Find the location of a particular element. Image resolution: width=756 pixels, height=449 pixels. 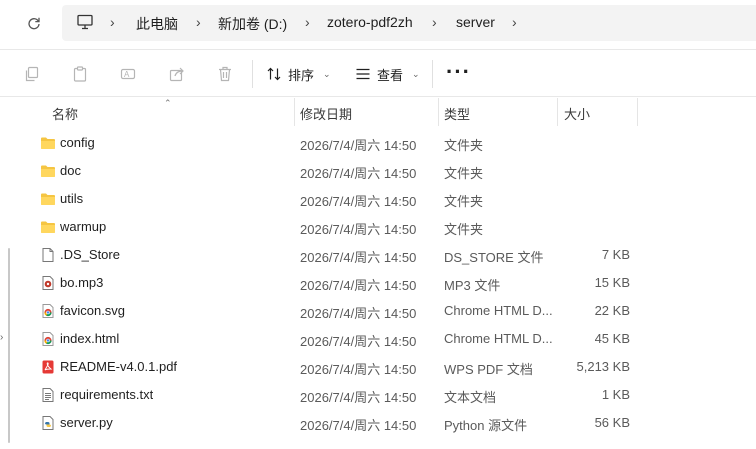

file-name: .DS_Store is located at coordinates (90, 254).